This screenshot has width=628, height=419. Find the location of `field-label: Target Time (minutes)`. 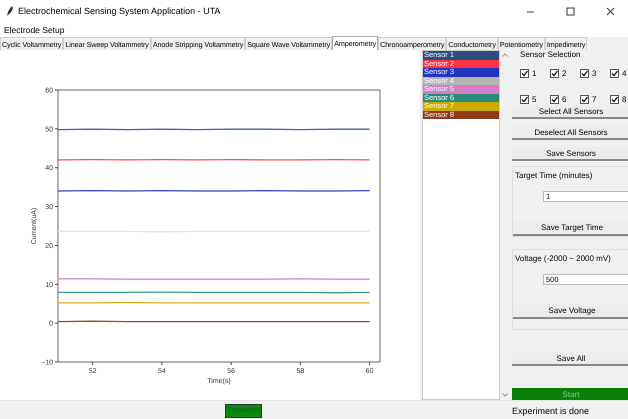

field-label: Target Time (minutes) is located at coordinates (554, 176).